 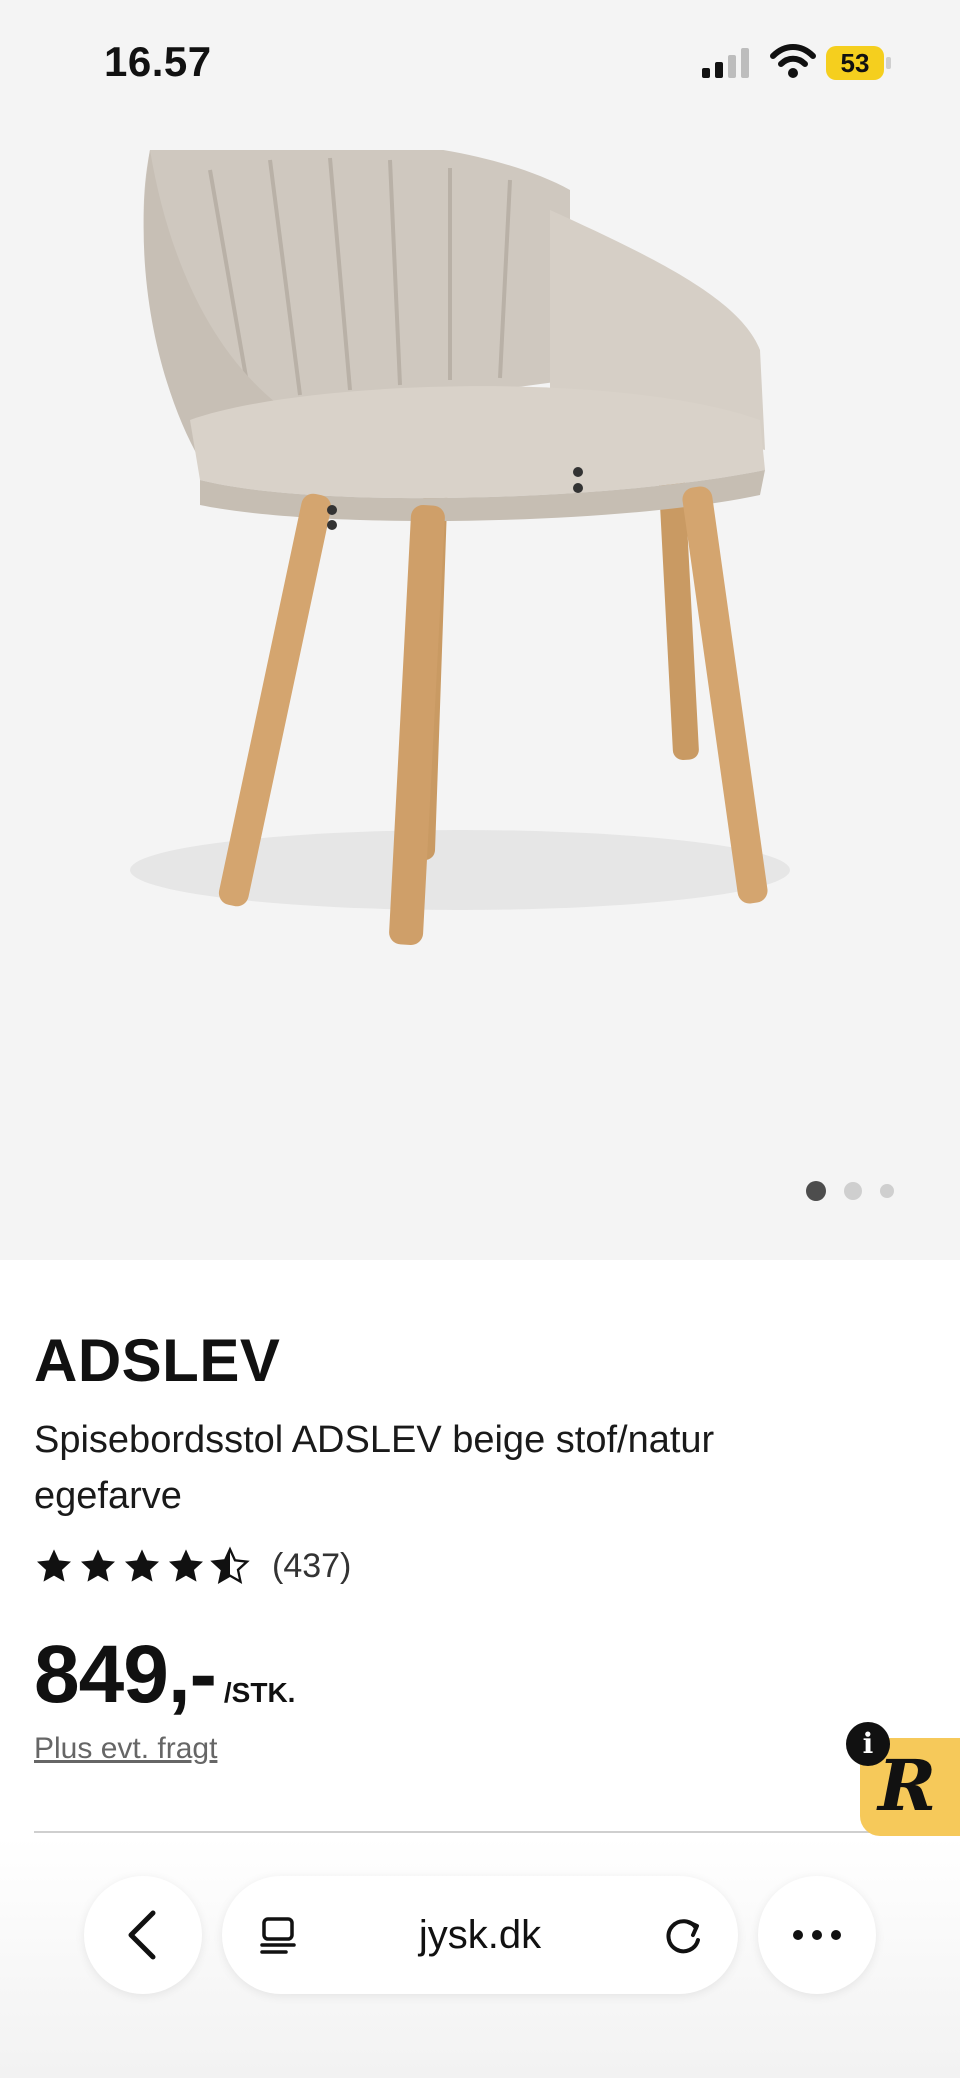 I want to click on more-button, so click(x=817, y=1935).